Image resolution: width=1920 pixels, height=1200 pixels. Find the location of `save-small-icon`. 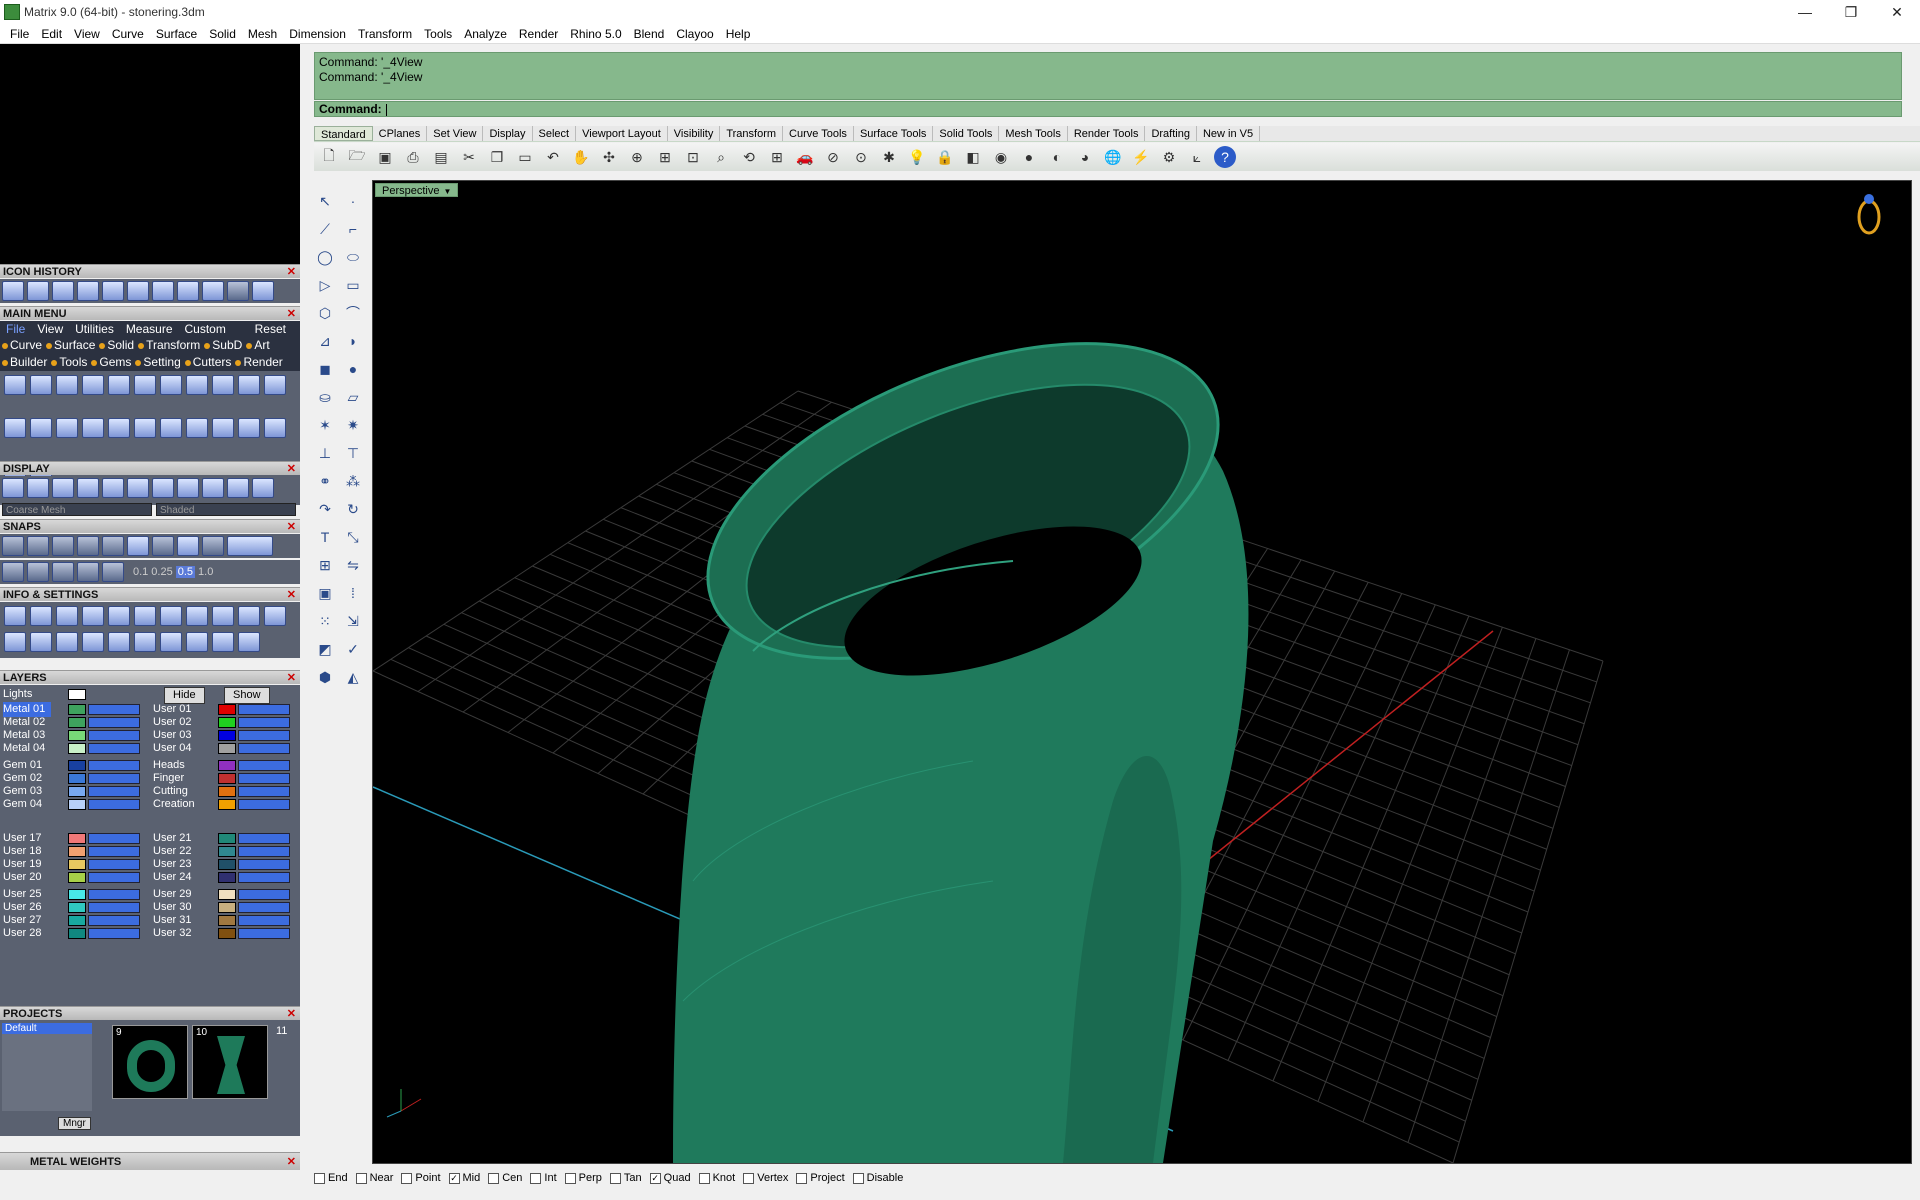

save-small-icon is located at coordinates (145, 385).